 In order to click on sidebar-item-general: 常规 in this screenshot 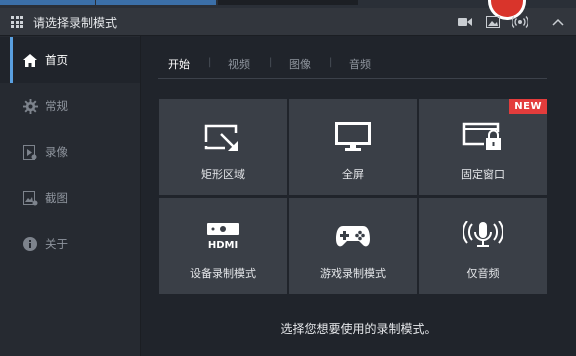, I will do `click(70, 106)`.